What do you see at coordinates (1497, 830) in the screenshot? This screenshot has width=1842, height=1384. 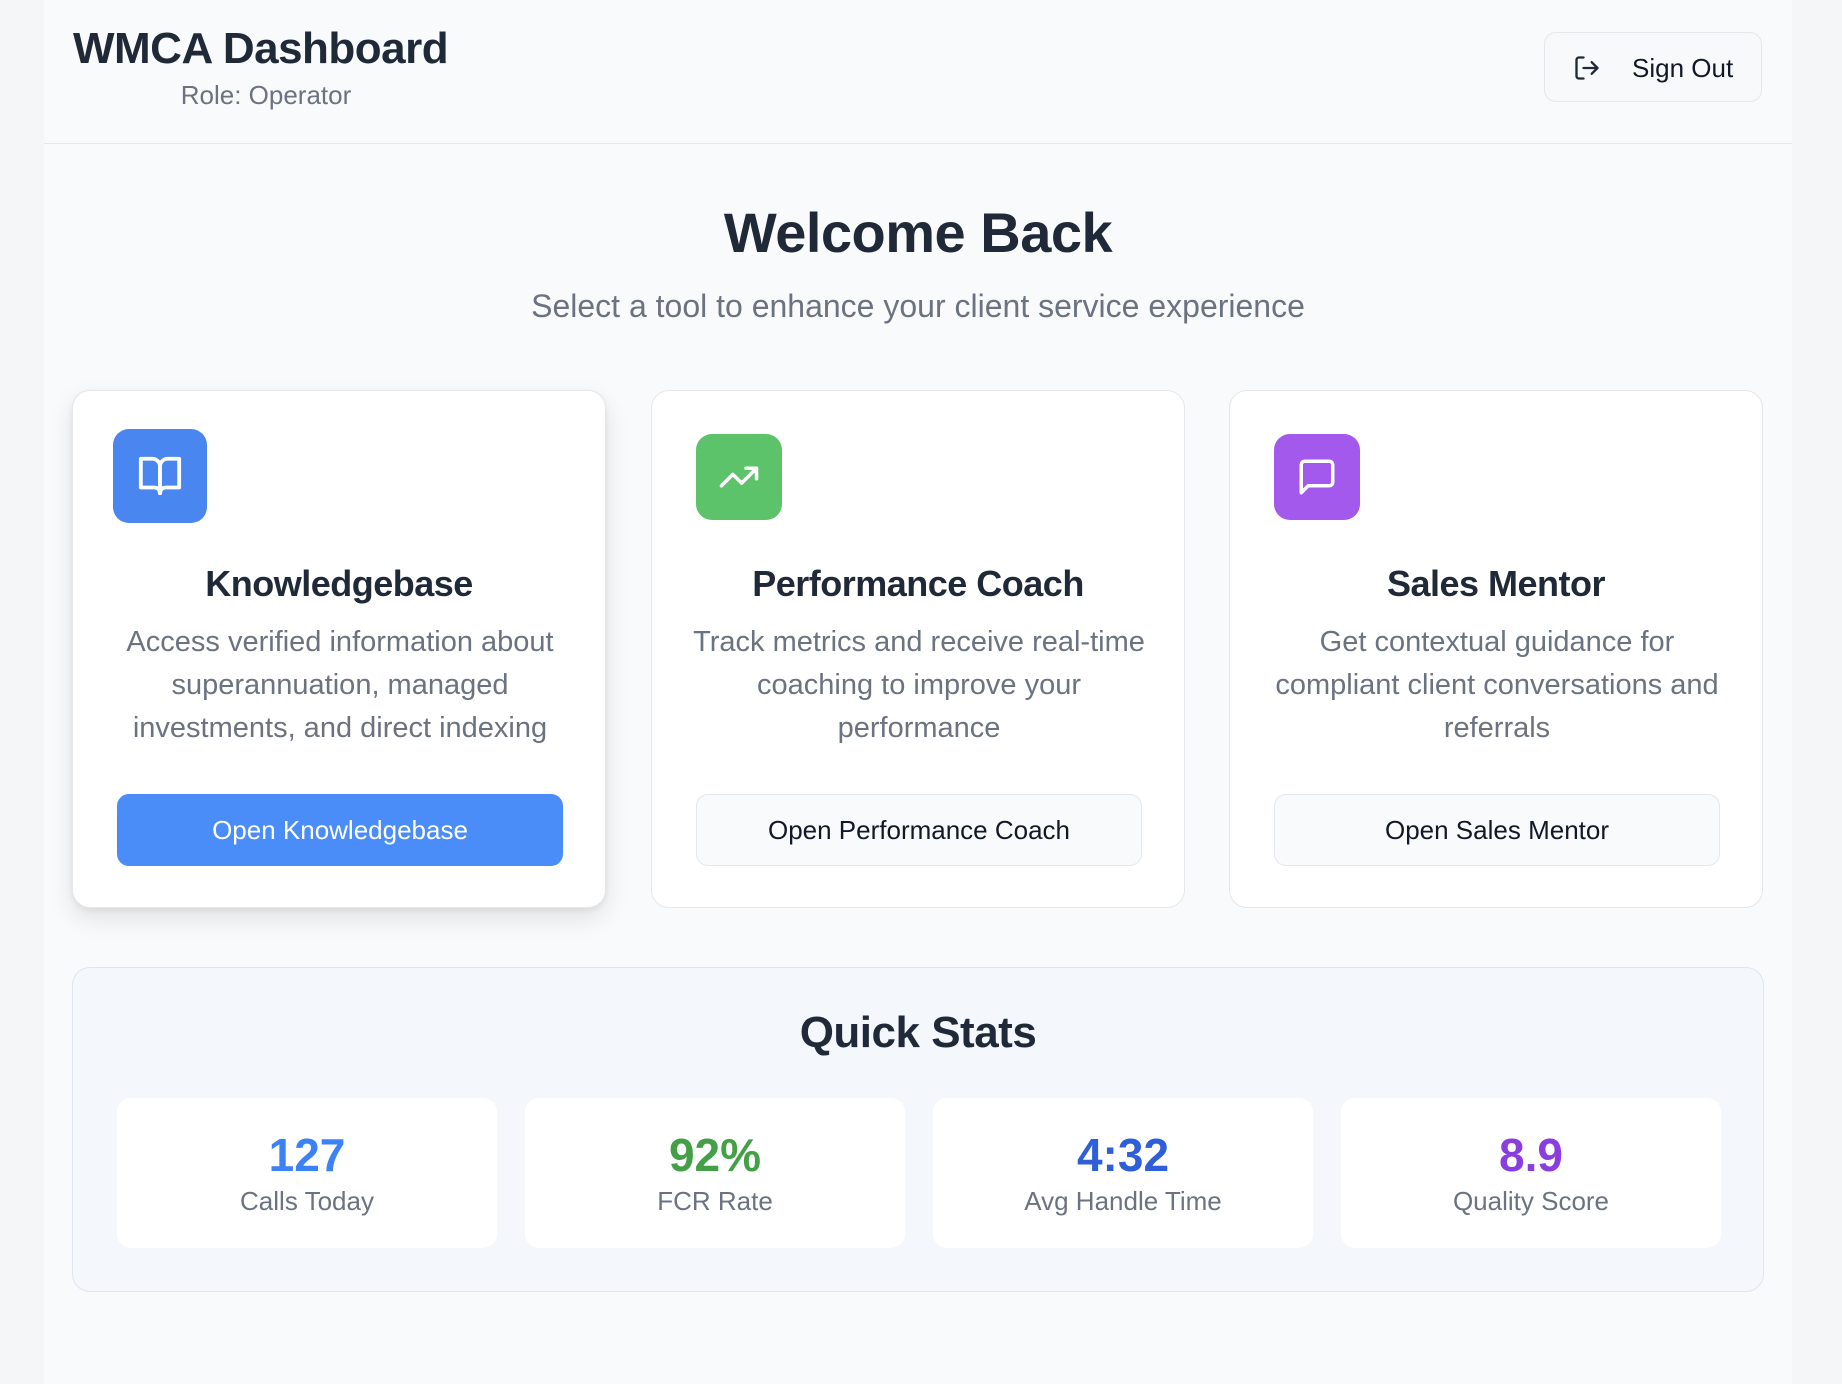 I see `open-sales-mentor-button: Open Sales Mentor` at bounding box center [1497, 830].